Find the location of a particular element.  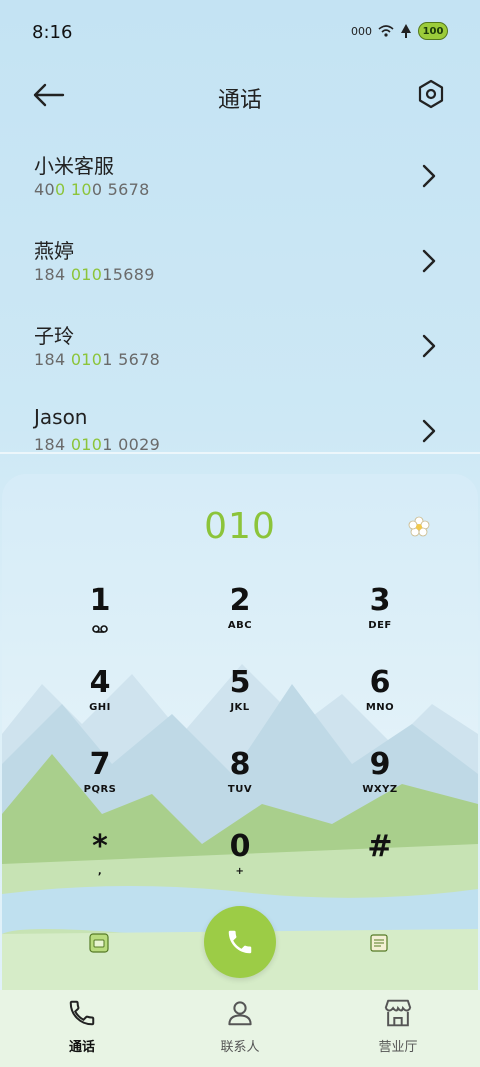

key-star: *, is located at coordinates (100, 866).